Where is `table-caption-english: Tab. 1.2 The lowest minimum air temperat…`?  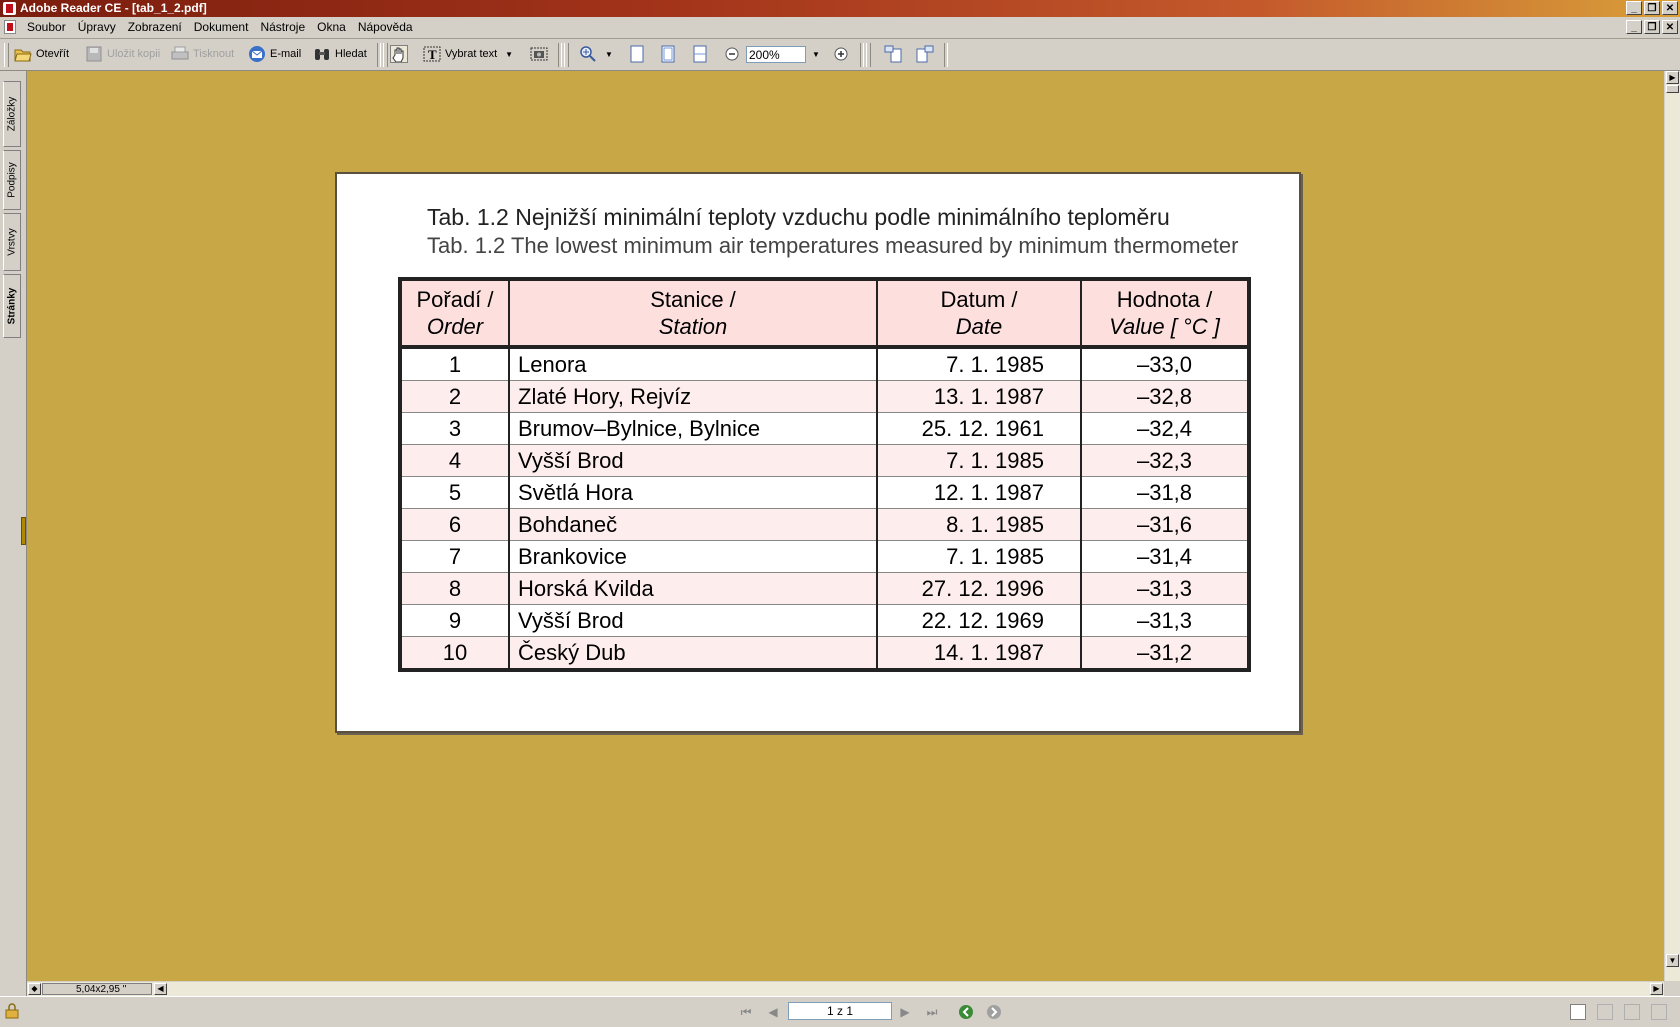 table-caption-english: Tab. 1.2 The lowest minimum air temperat… is located at coordinates (833, 245).